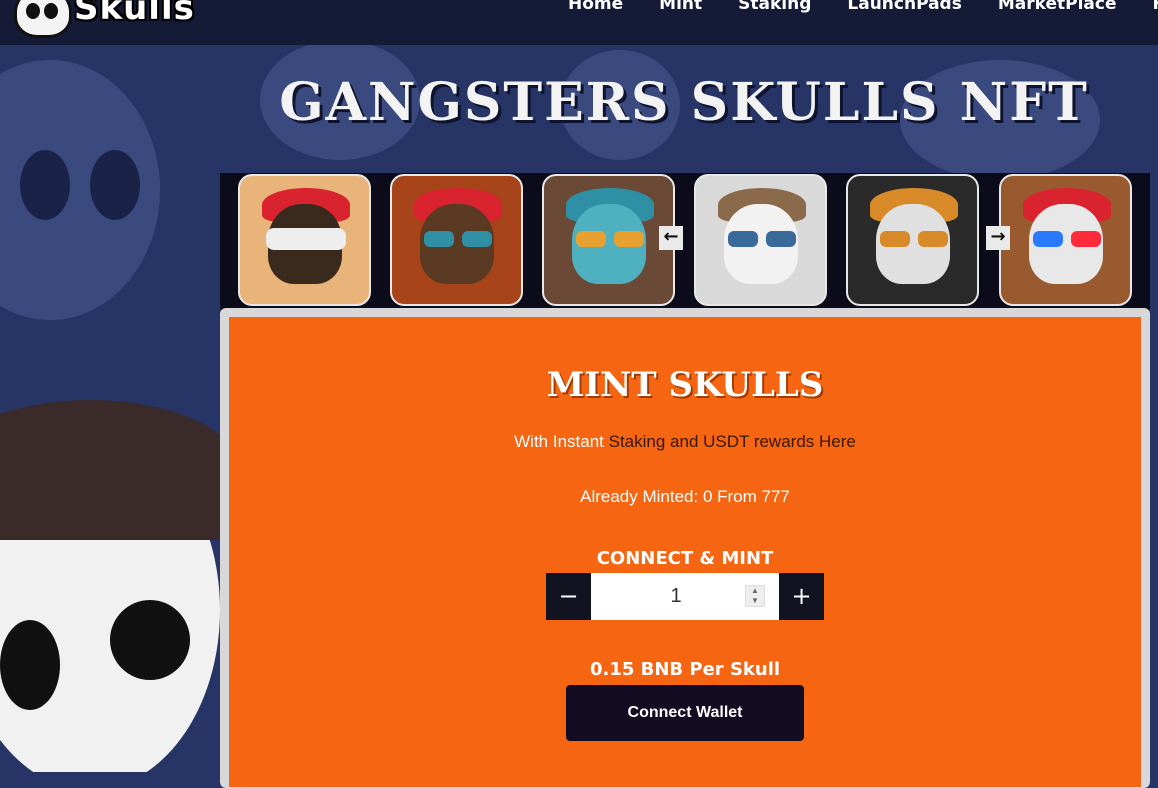 This screenshot has height=788, width=1158. Describe the element at coordinates (685, 669) in the screenshot. I see `price-label: 0.15 BNB Per Skull` at that location.